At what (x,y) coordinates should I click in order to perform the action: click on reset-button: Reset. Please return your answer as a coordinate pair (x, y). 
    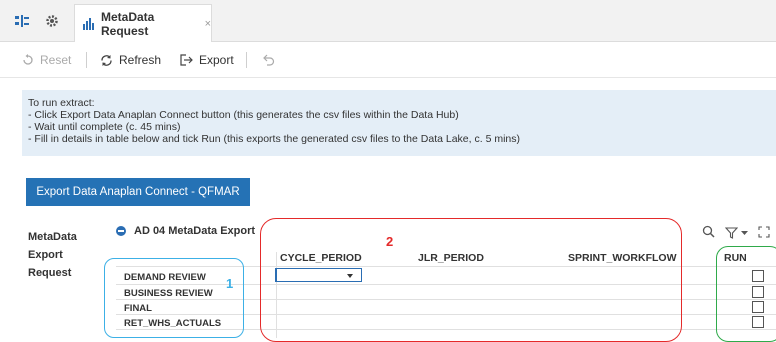
    Looking at the image, I should click on (46, 60).